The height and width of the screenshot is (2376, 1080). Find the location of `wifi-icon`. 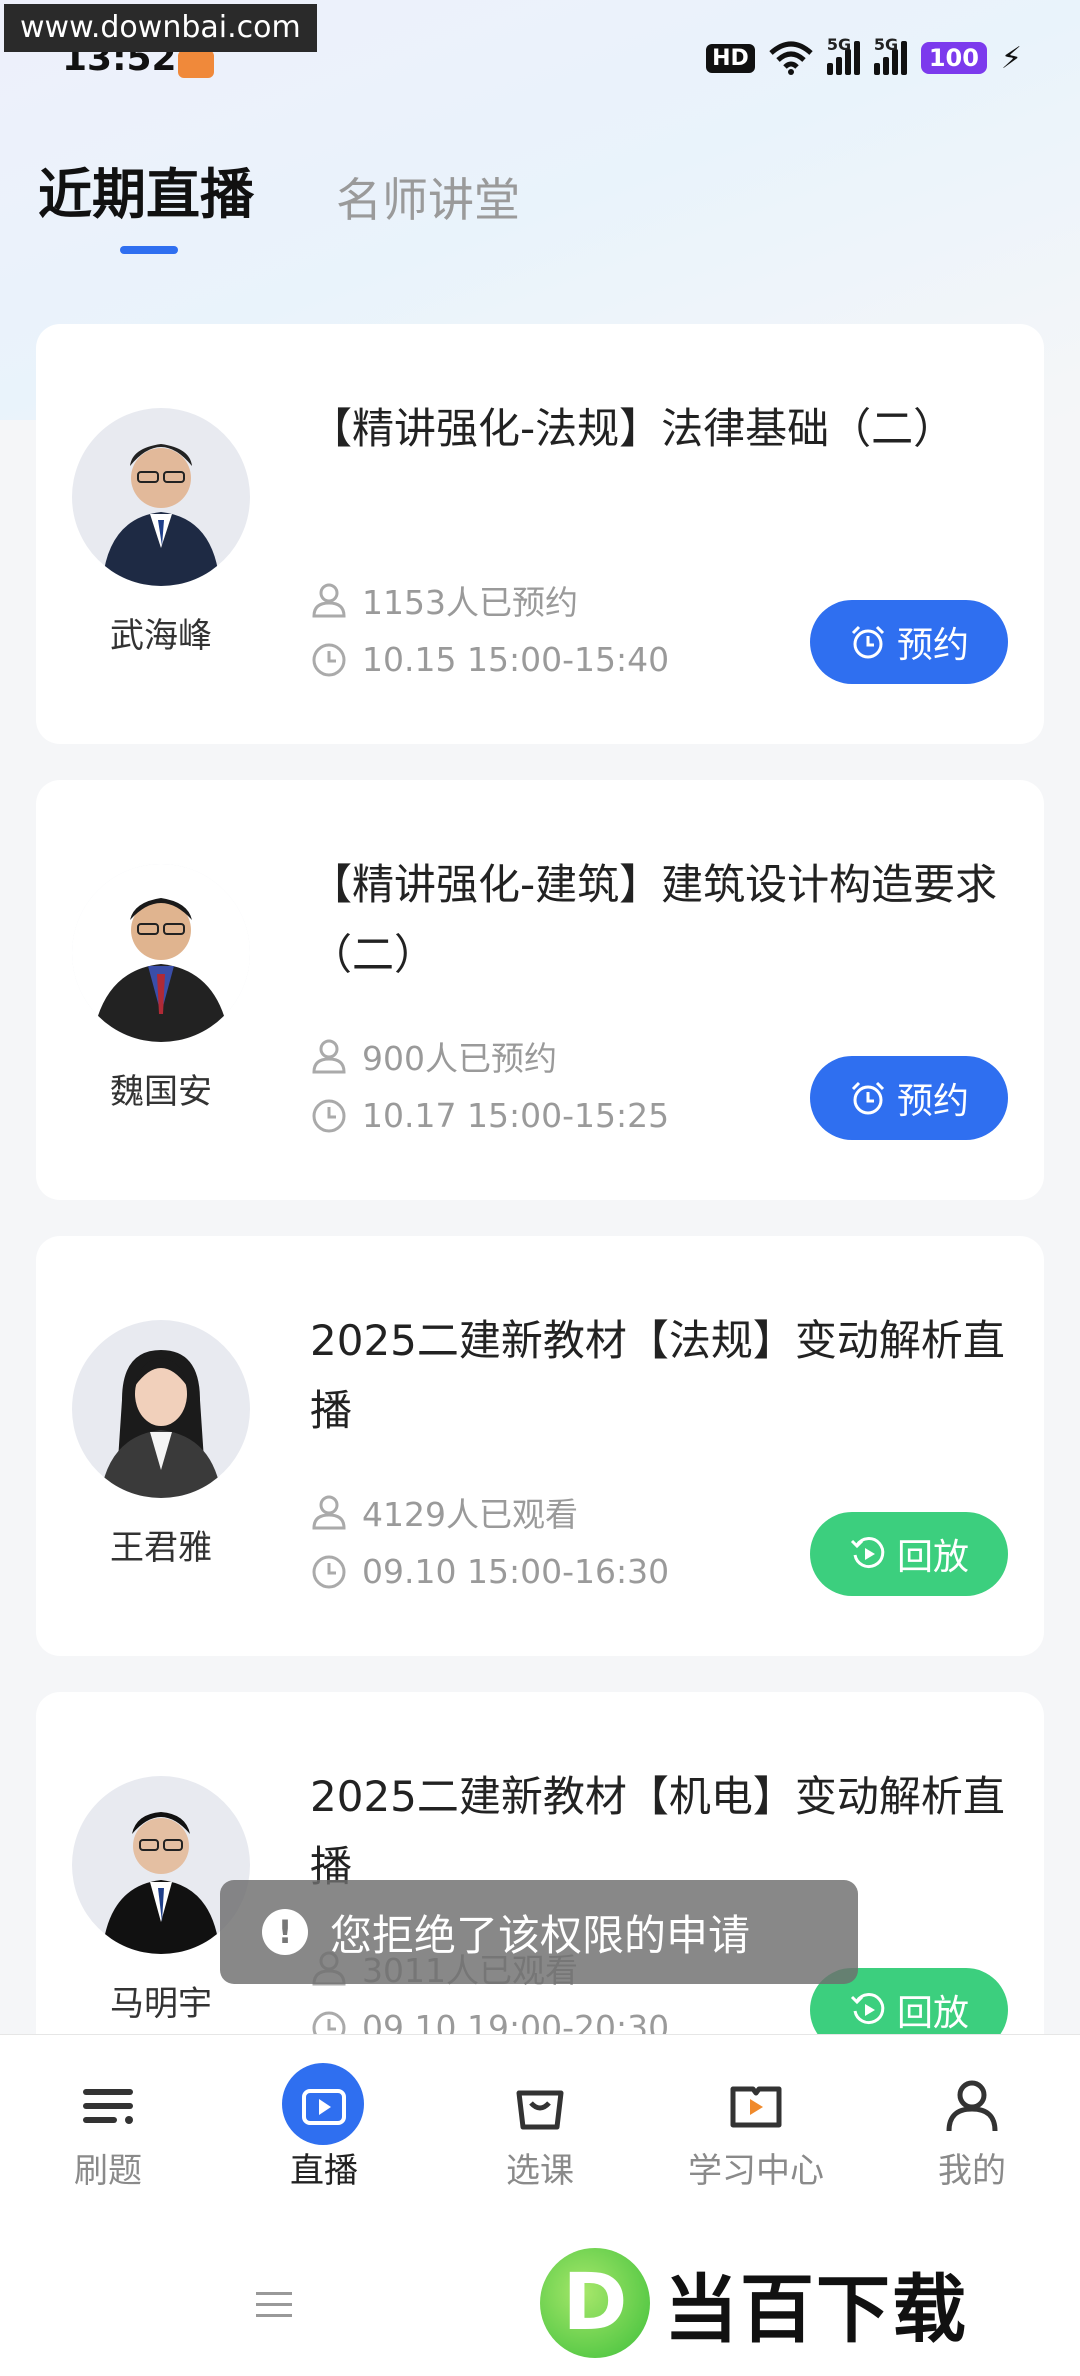

wifi-icon is located at coordinates (791, 58).